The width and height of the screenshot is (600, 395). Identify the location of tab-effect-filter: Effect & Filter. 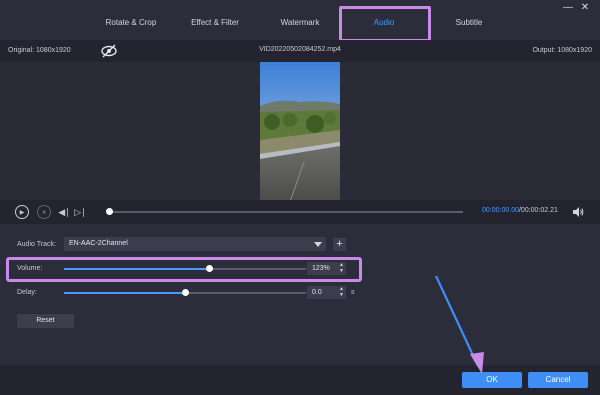
(215, 23).